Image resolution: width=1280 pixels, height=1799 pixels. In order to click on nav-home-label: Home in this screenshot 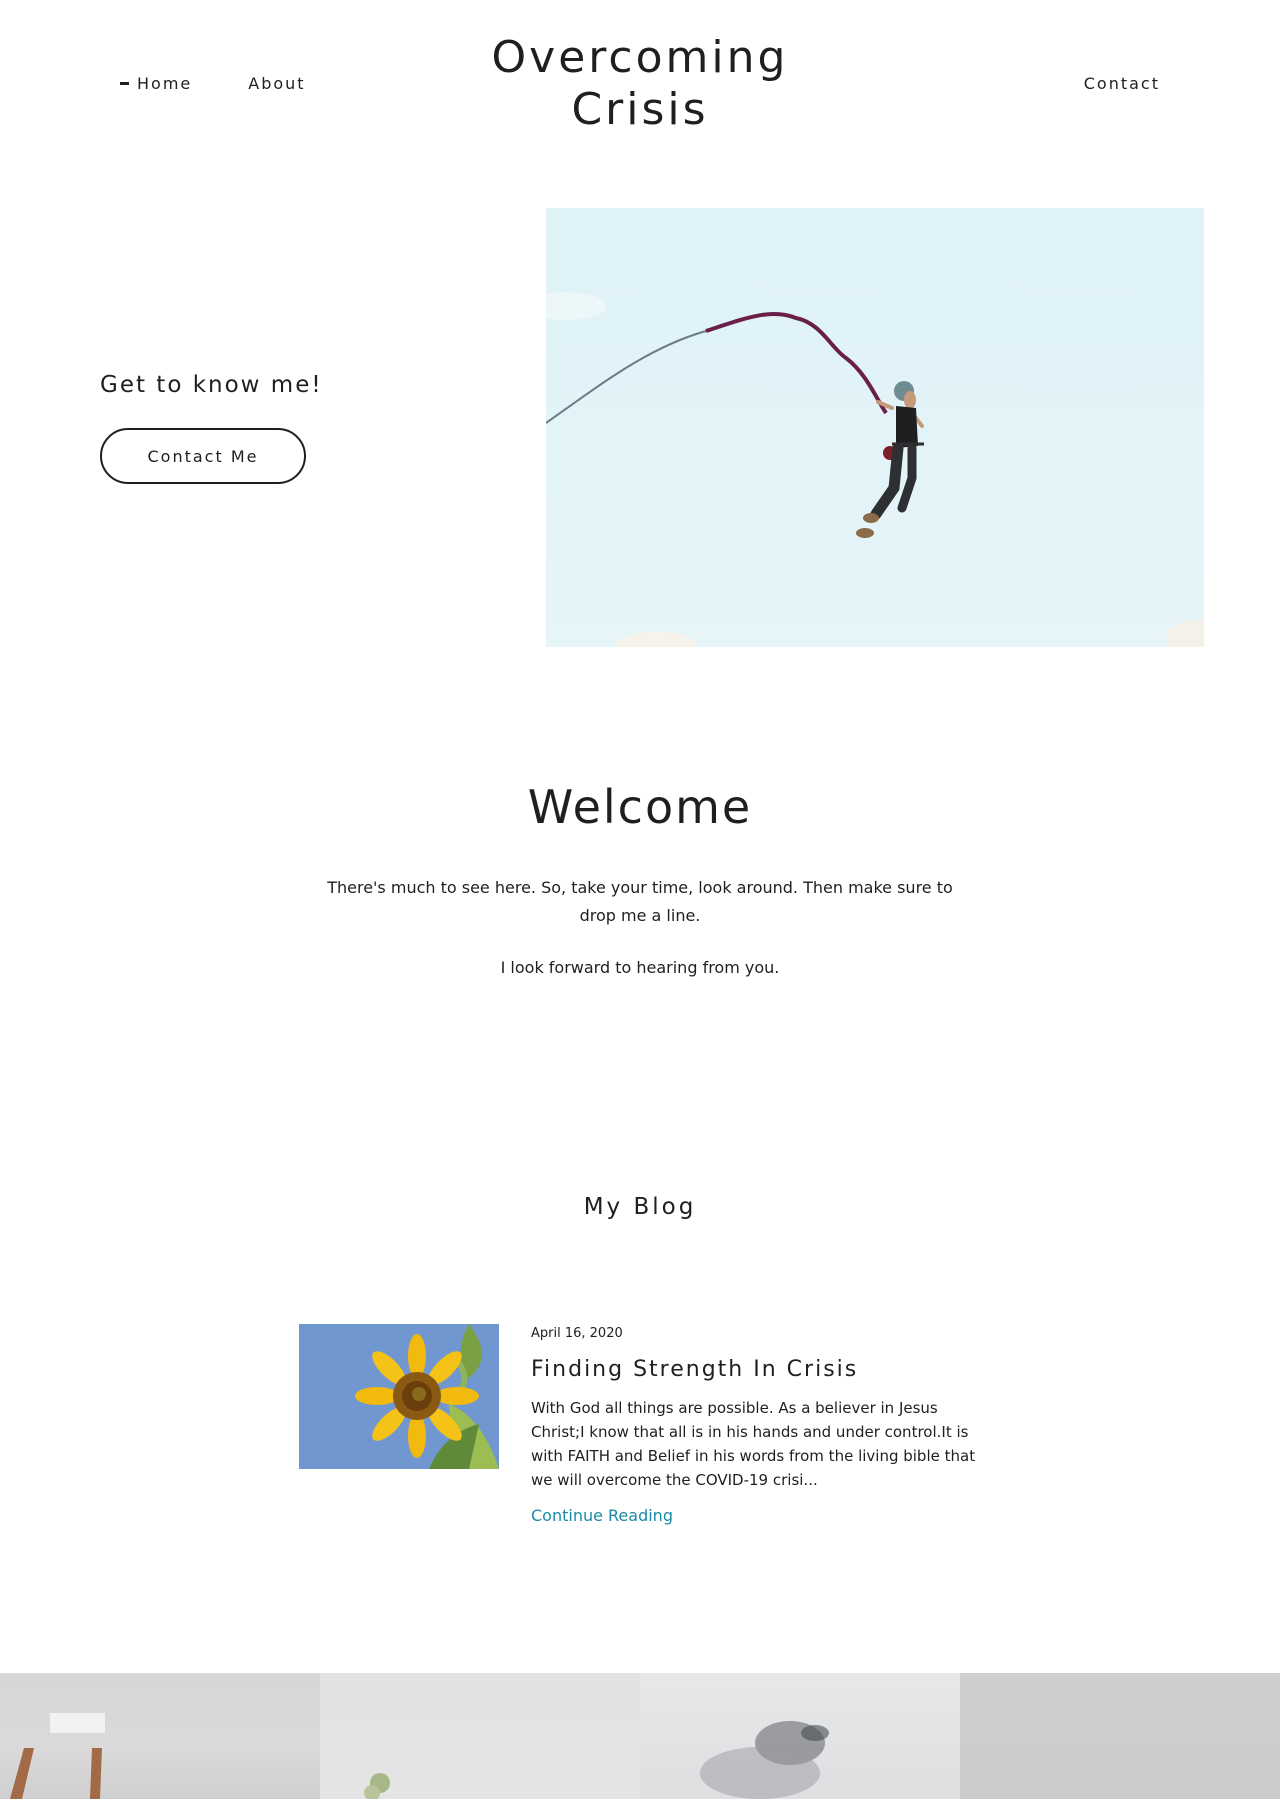, I will do `click(165, 83)`.